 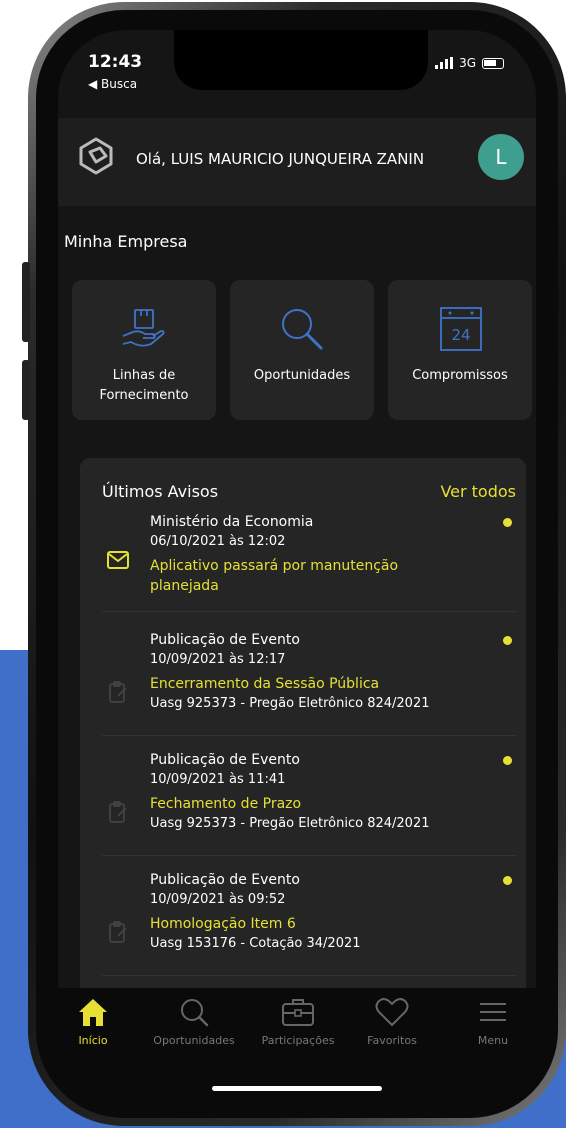 What do you see at coordinates (160, 491) in the screenshot?
I see `notices-title: Últimos Avisos` at bounding box center [160, 491].